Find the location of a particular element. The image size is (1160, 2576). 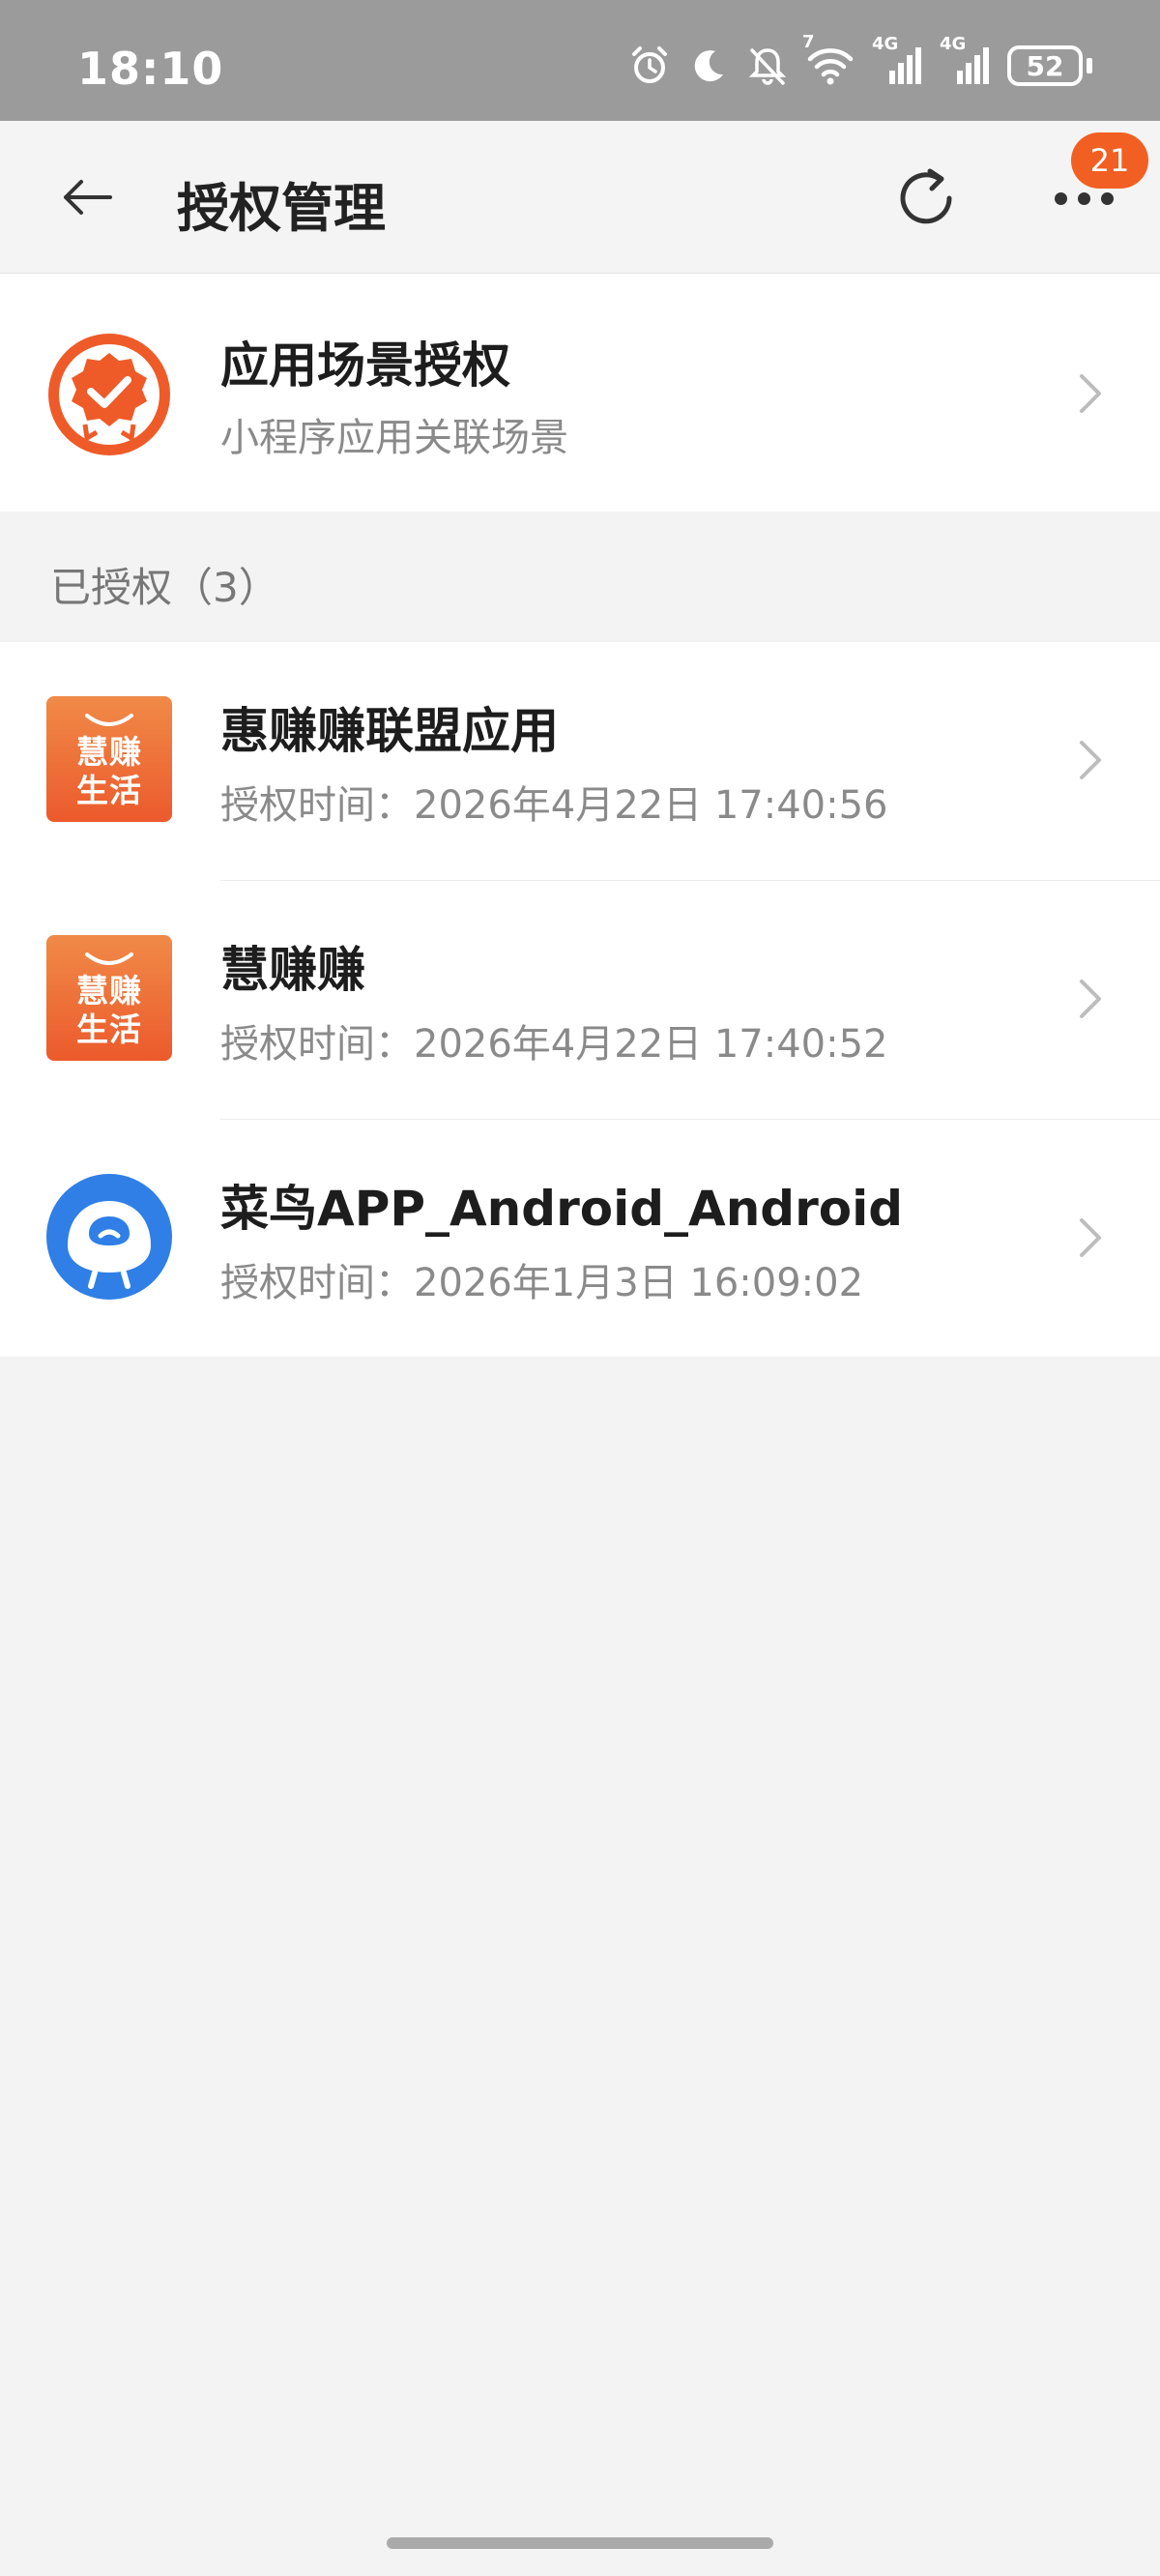

battery-tip is located at coordinates (1089, 65).